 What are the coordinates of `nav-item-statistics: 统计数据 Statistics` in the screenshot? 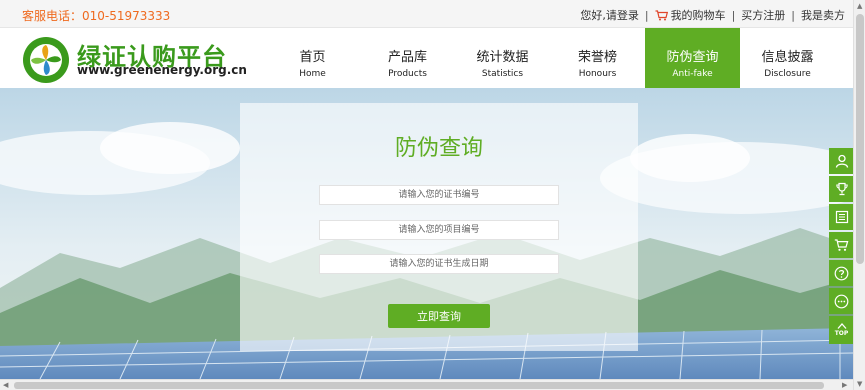 It's located at (502, 58).